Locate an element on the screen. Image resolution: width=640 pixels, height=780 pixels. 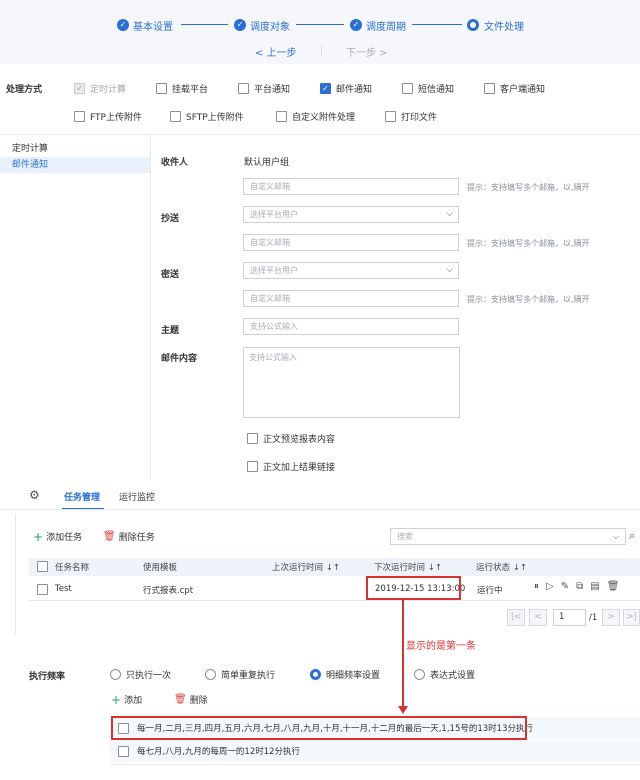
row-checkbox is located at coordinates (42, 589).